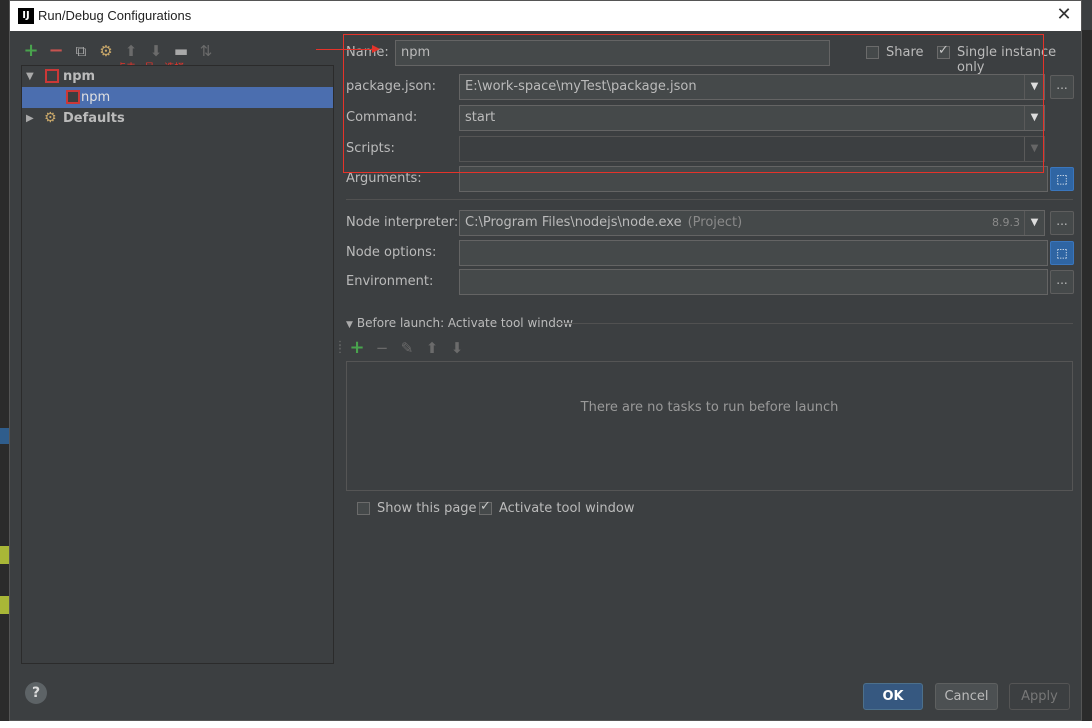 The width and height of the screenshot is (1092, 728). What do you see at coordinates (50, 118) in the screenshot?
I see `defaults-wrench-icon: ⚙` at bounding box center [50, 118].